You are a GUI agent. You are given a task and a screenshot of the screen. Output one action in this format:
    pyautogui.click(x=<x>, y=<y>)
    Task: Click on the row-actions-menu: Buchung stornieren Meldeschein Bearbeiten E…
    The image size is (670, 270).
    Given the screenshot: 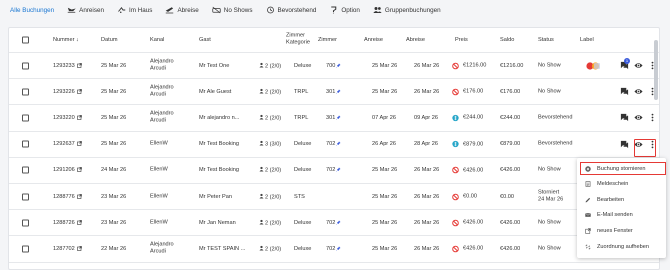 What is the action you would take?
    pyautogui.click(x=621, y=208)
    